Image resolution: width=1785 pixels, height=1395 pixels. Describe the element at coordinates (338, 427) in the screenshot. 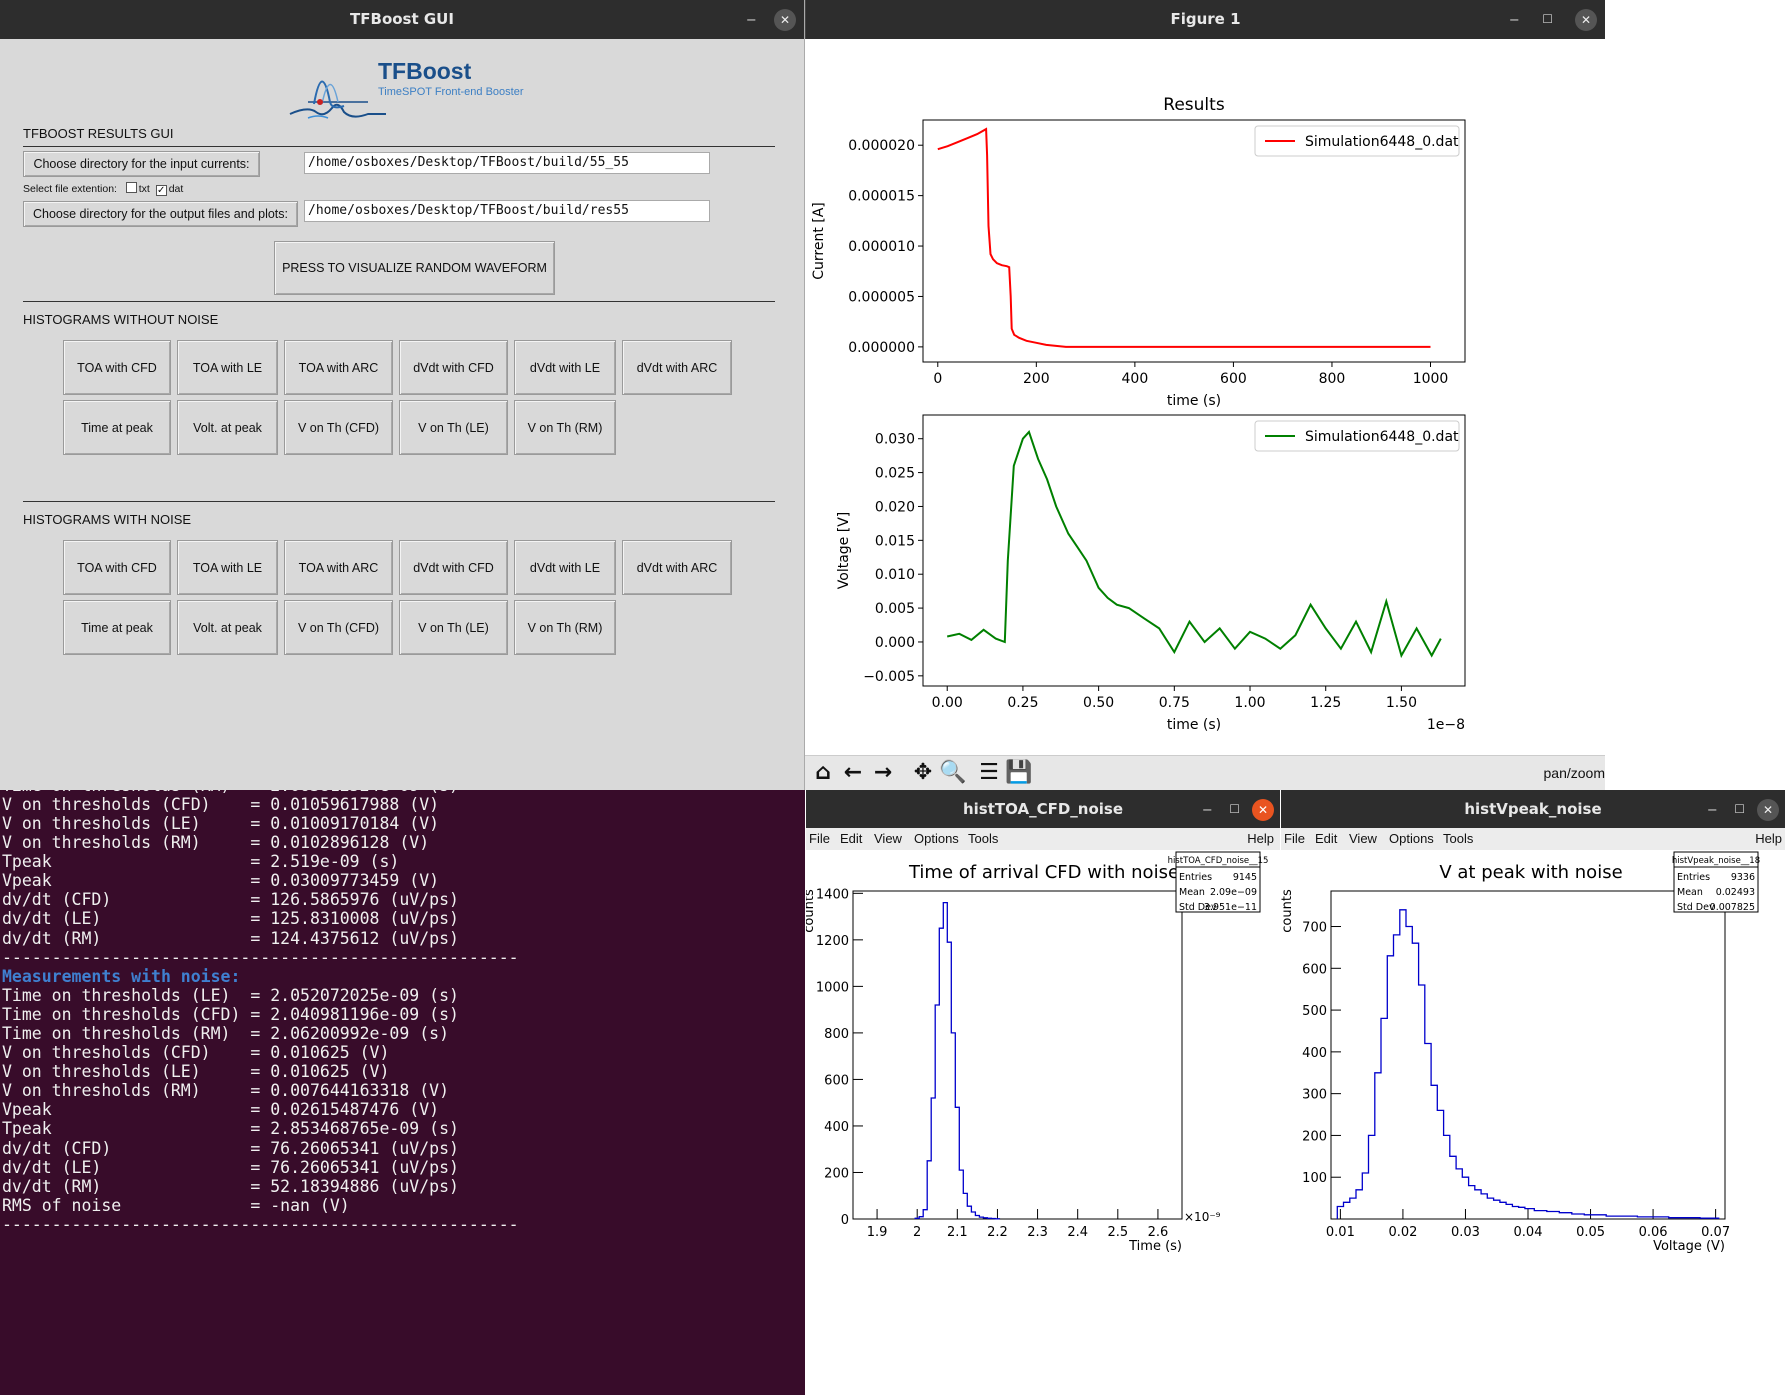

I see `no-noise-button-v-on-th-cfd-: V on Th (CFD)` at that location.